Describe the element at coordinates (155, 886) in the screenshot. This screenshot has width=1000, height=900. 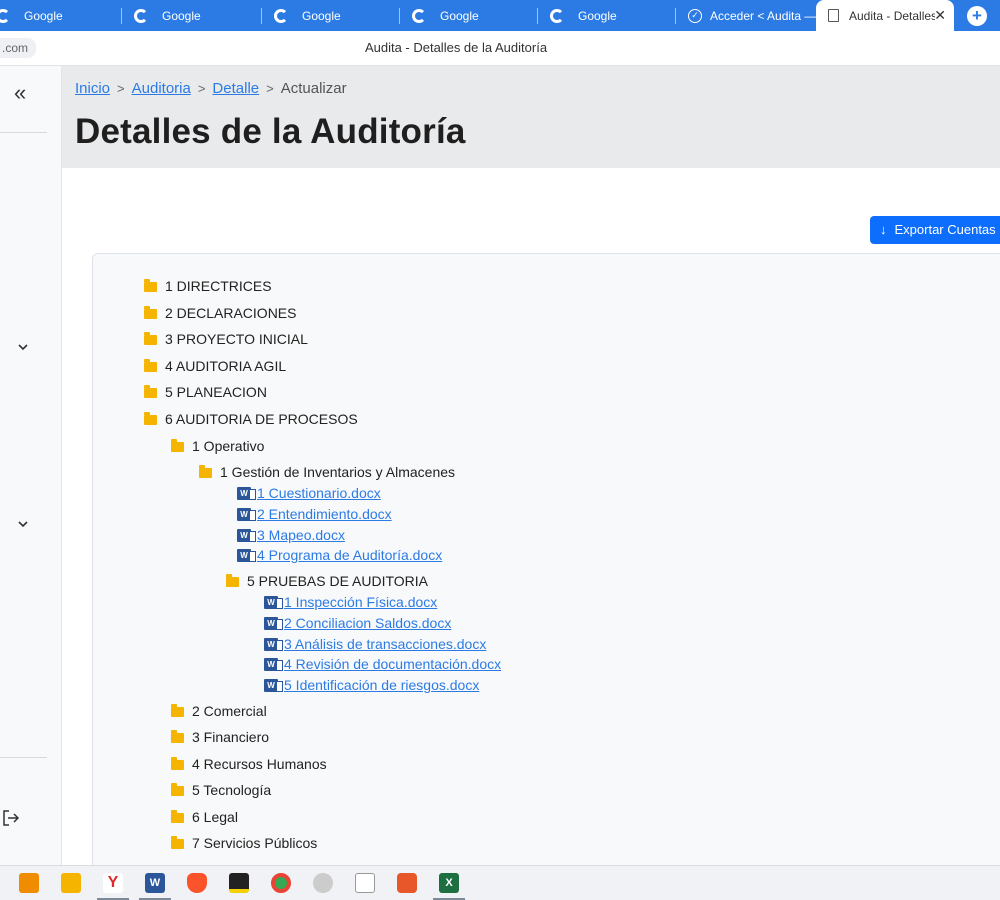
I see `word-app-icon: W` at that location.